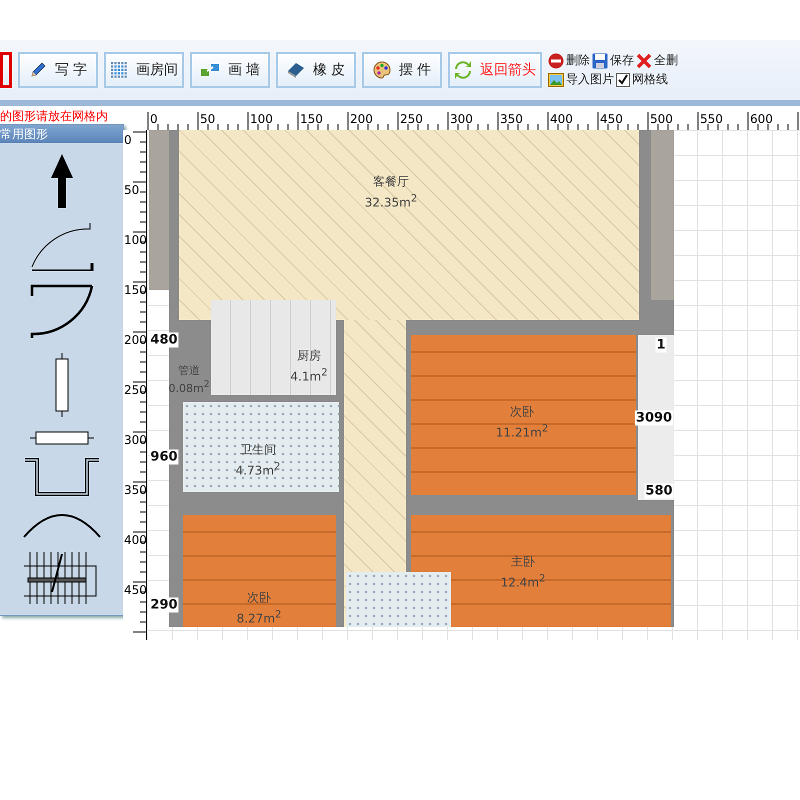 The image size is (800, 800). I want to click on checkbox, so click(623, 79).